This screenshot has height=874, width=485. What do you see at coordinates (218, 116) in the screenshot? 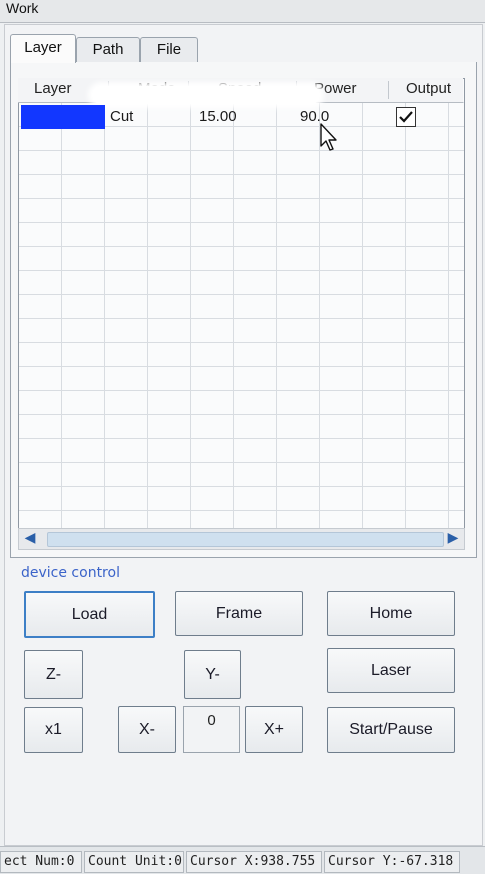
I see `row-speed: 15.00` at bounding box center [218, 116].